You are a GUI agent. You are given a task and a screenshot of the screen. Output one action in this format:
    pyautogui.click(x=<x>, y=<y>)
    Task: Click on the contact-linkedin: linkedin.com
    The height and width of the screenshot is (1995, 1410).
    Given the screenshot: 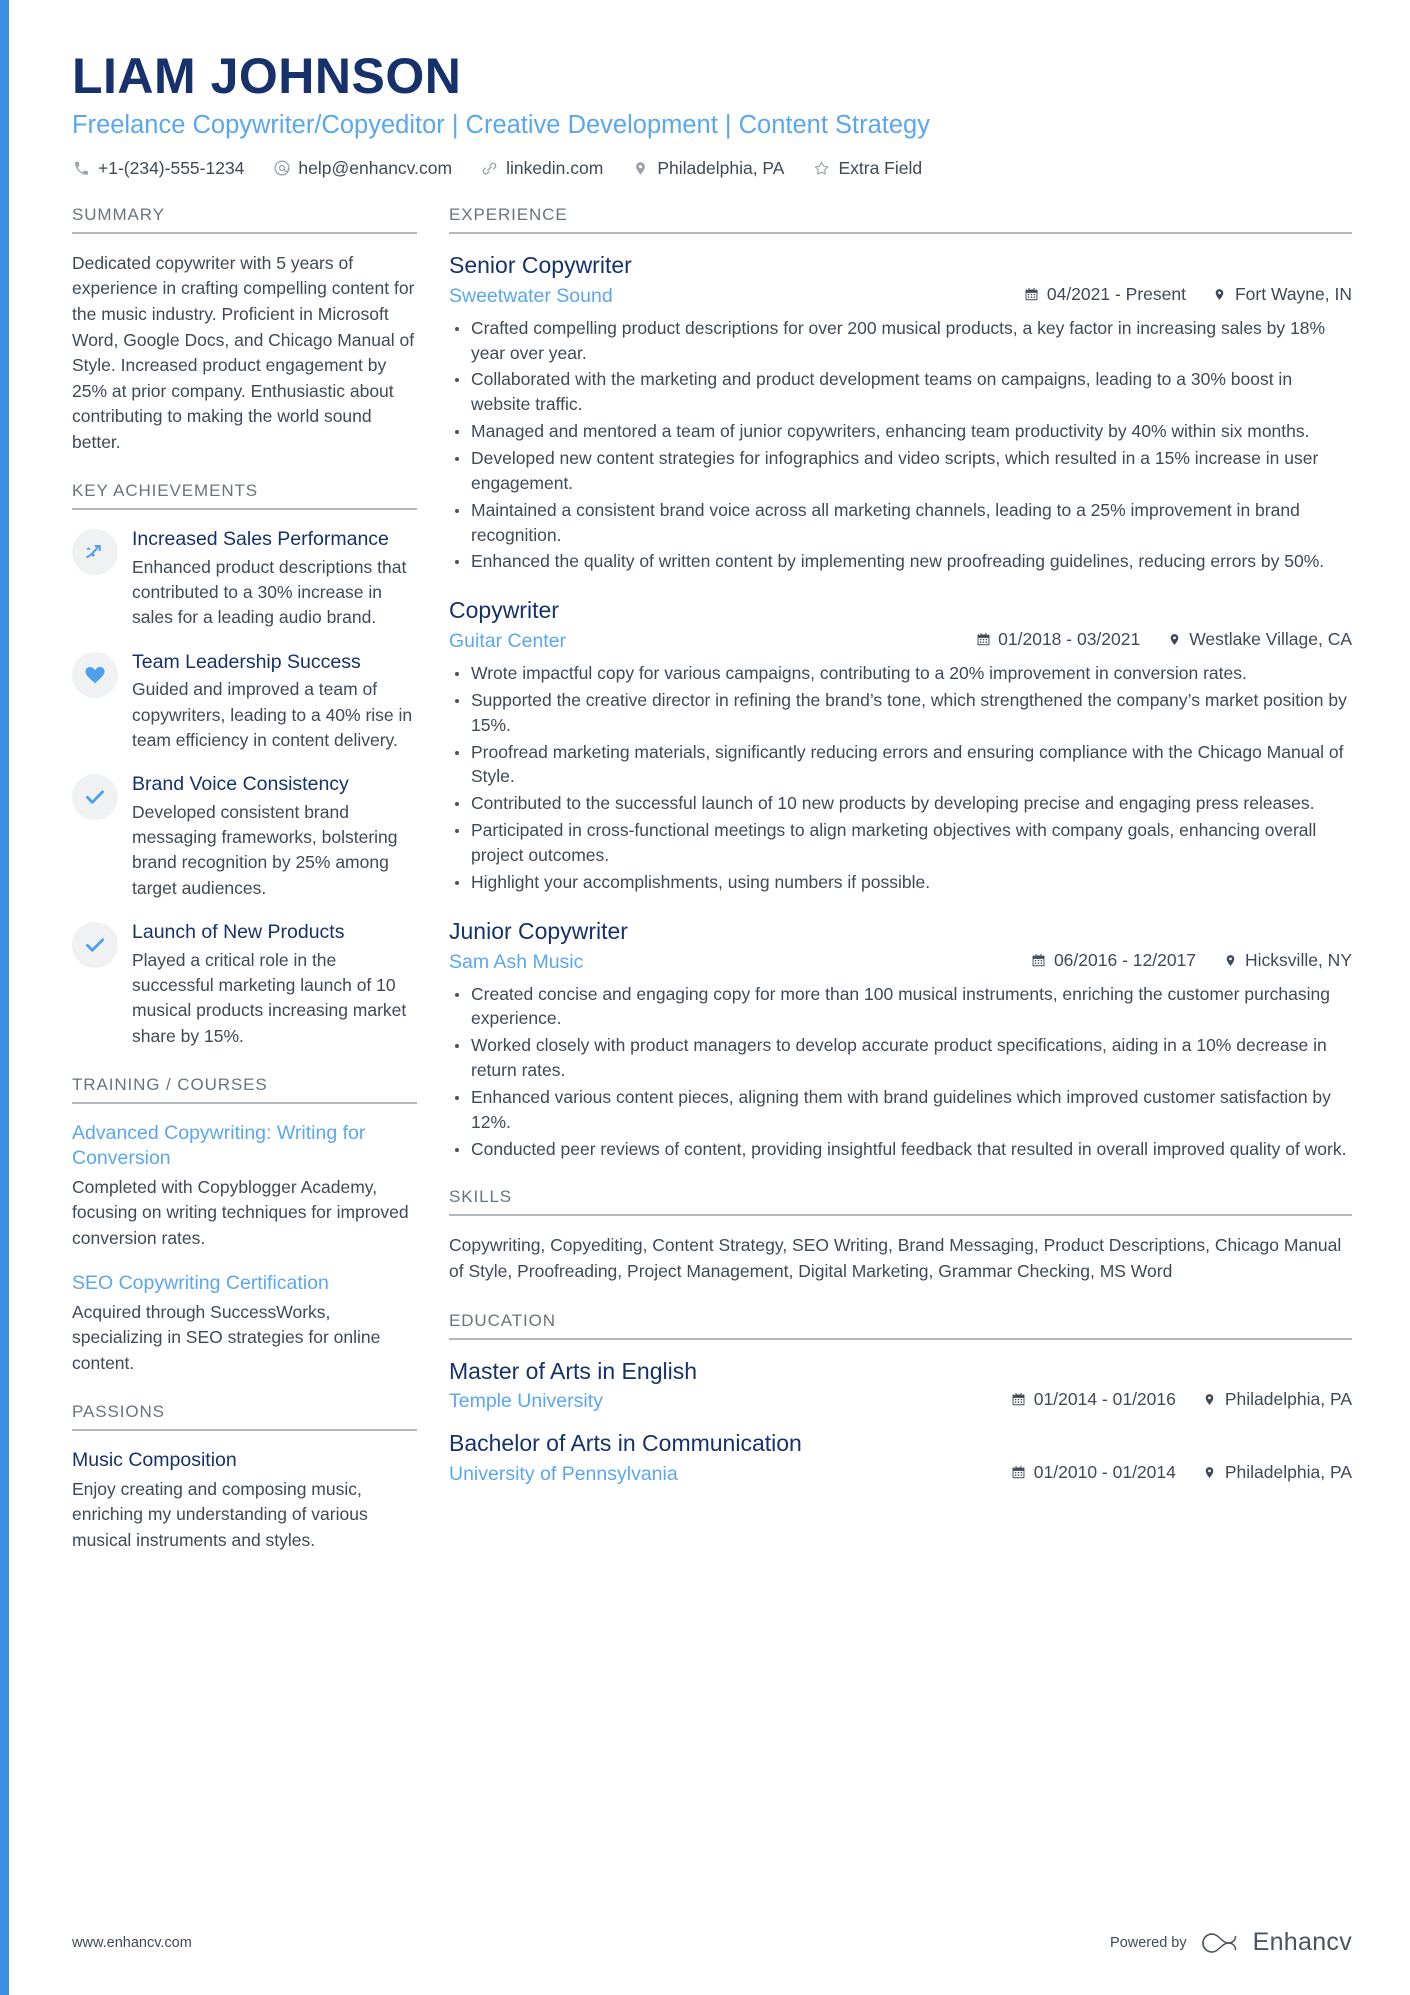 What is the action you would take?
    pyautogui.click(x=541, y=168)
    